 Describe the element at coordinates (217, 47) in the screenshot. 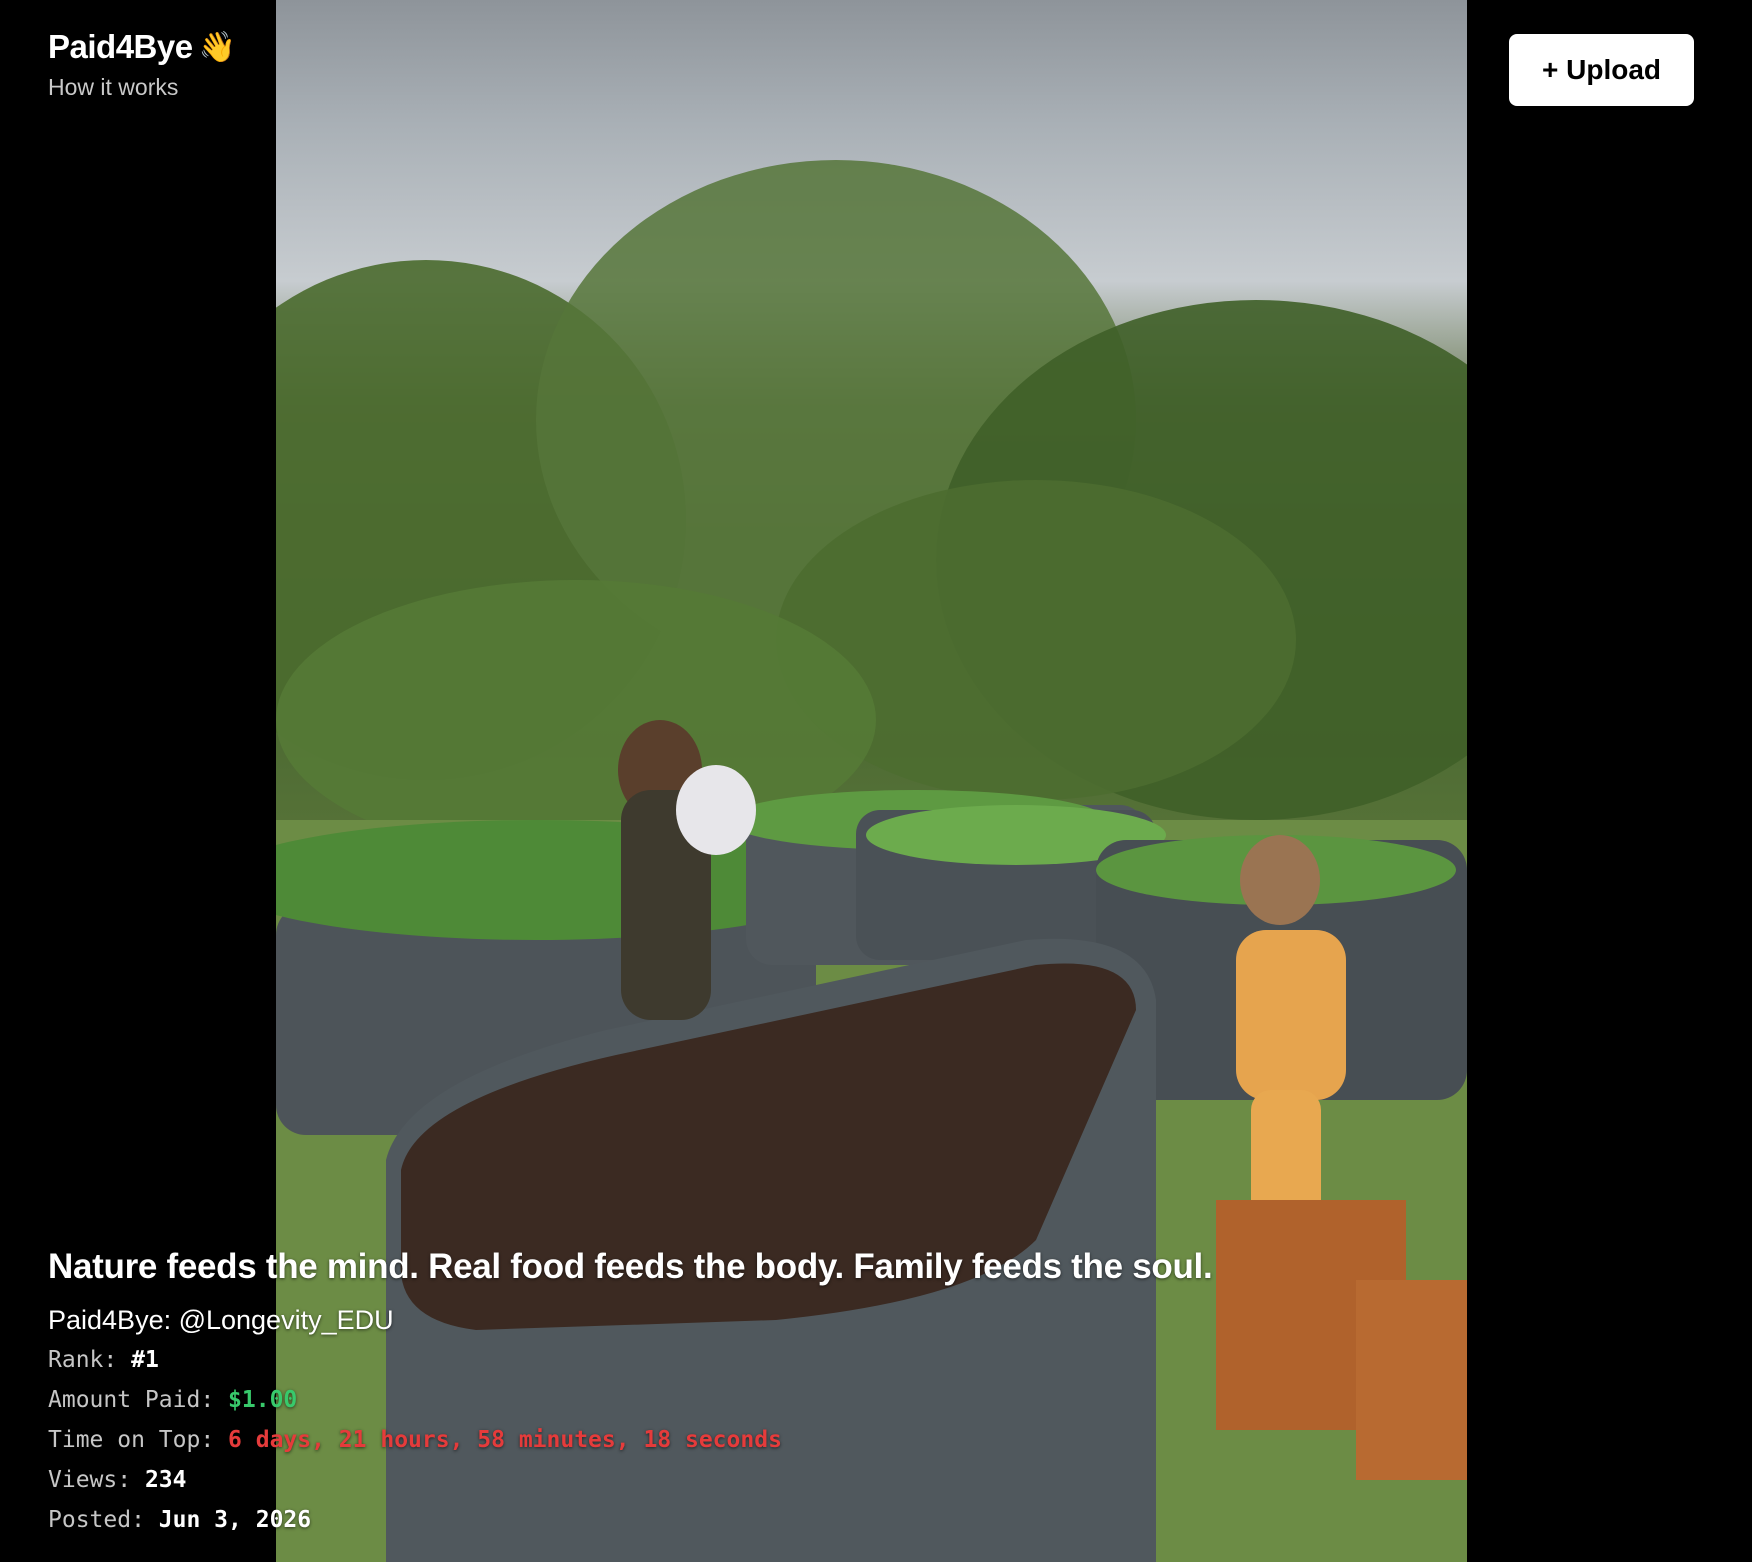

I see `waving-hand-icon: 👋` at that location.